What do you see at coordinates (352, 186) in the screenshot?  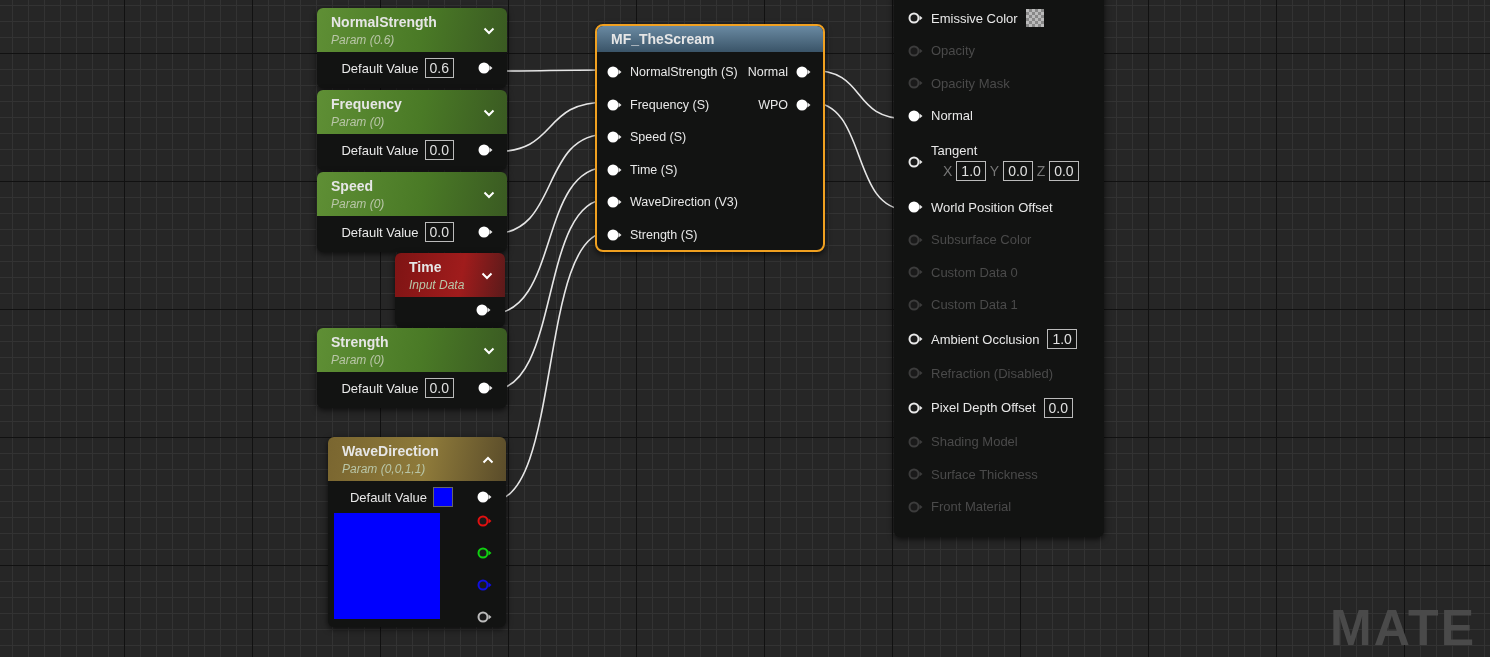 I see `node-title: Speed` at bounding box center [352, 186].